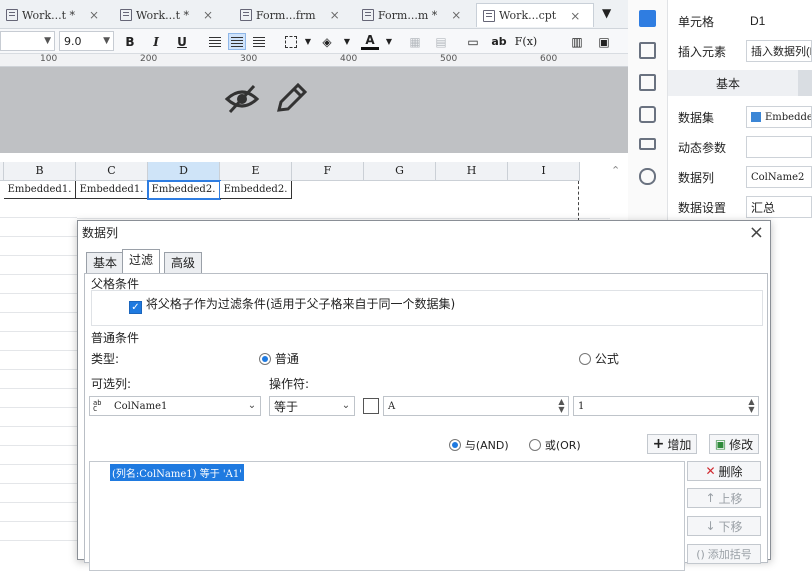 Image resolution: width=812 pixels, height=571 pixels. What do you see at coordinates (604, 41) in the screenshot?
I see `image-icon: ▣` at bounding box center [604, 41].